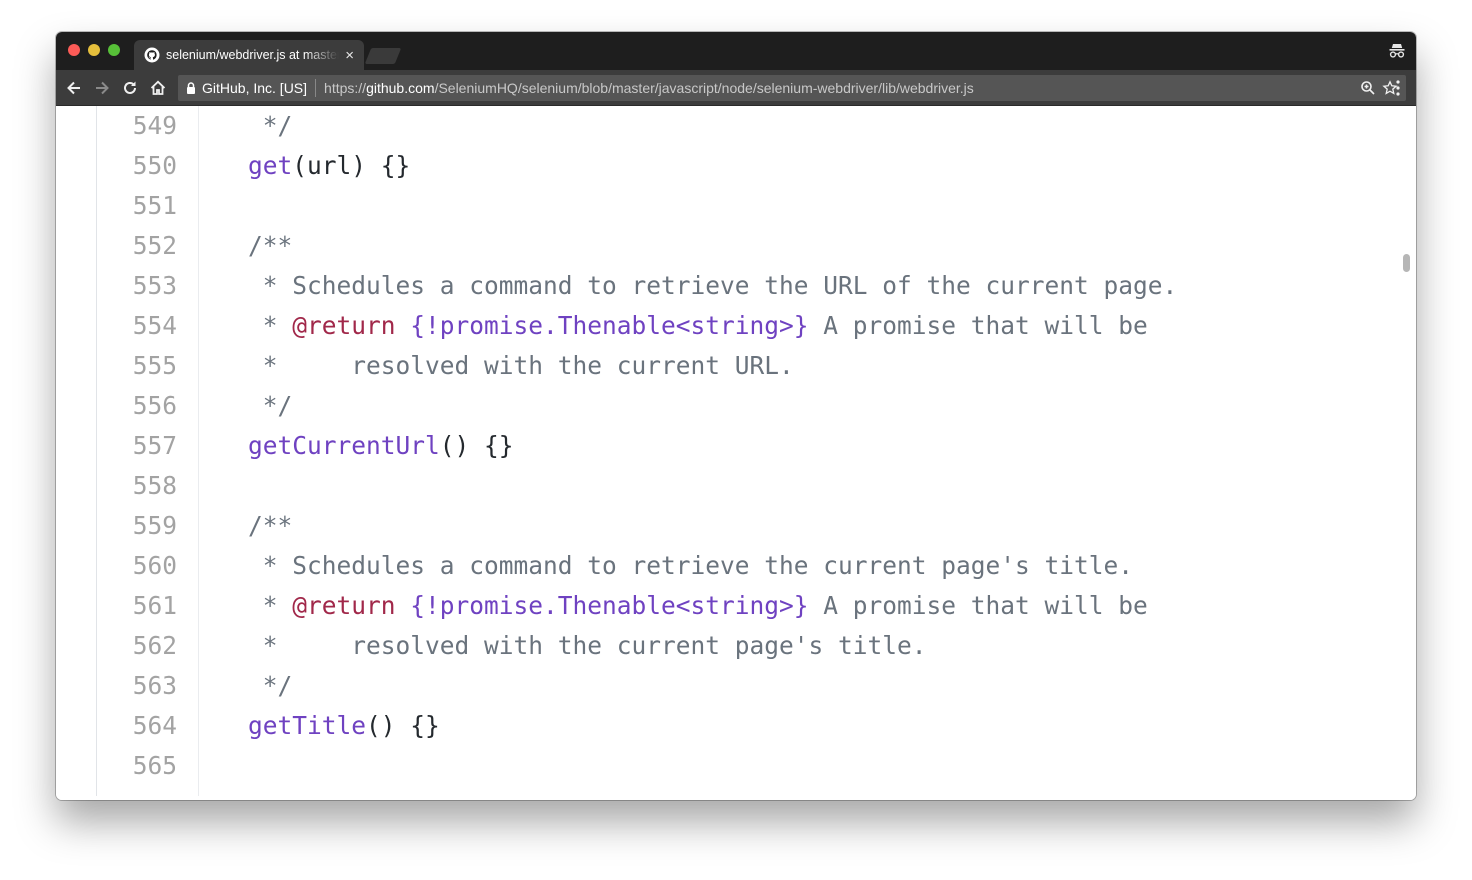  What do you see at coordinates (383, 56) in the screenshot?
I see `new-tab-button` at bounding box center [383, 56].